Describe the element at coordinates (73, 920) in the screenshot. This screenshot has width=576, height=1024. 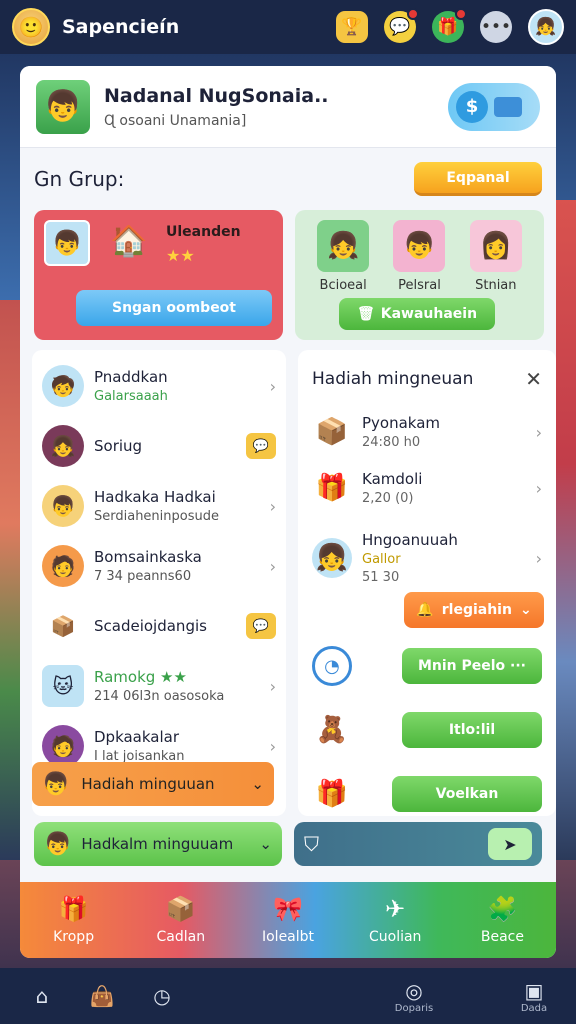
I see `tab-kropp: 🎁 Kropp` at that location.